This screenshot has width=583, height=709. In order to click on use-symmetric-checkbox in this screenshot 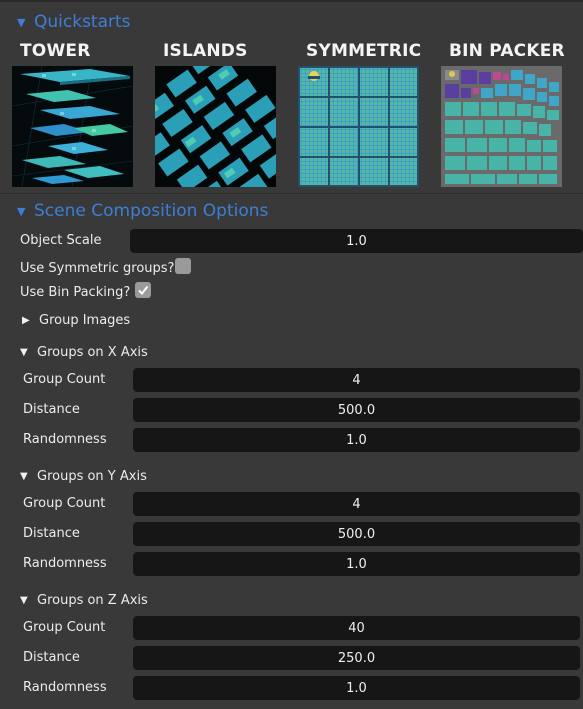, I will do `click(183, 266)`.